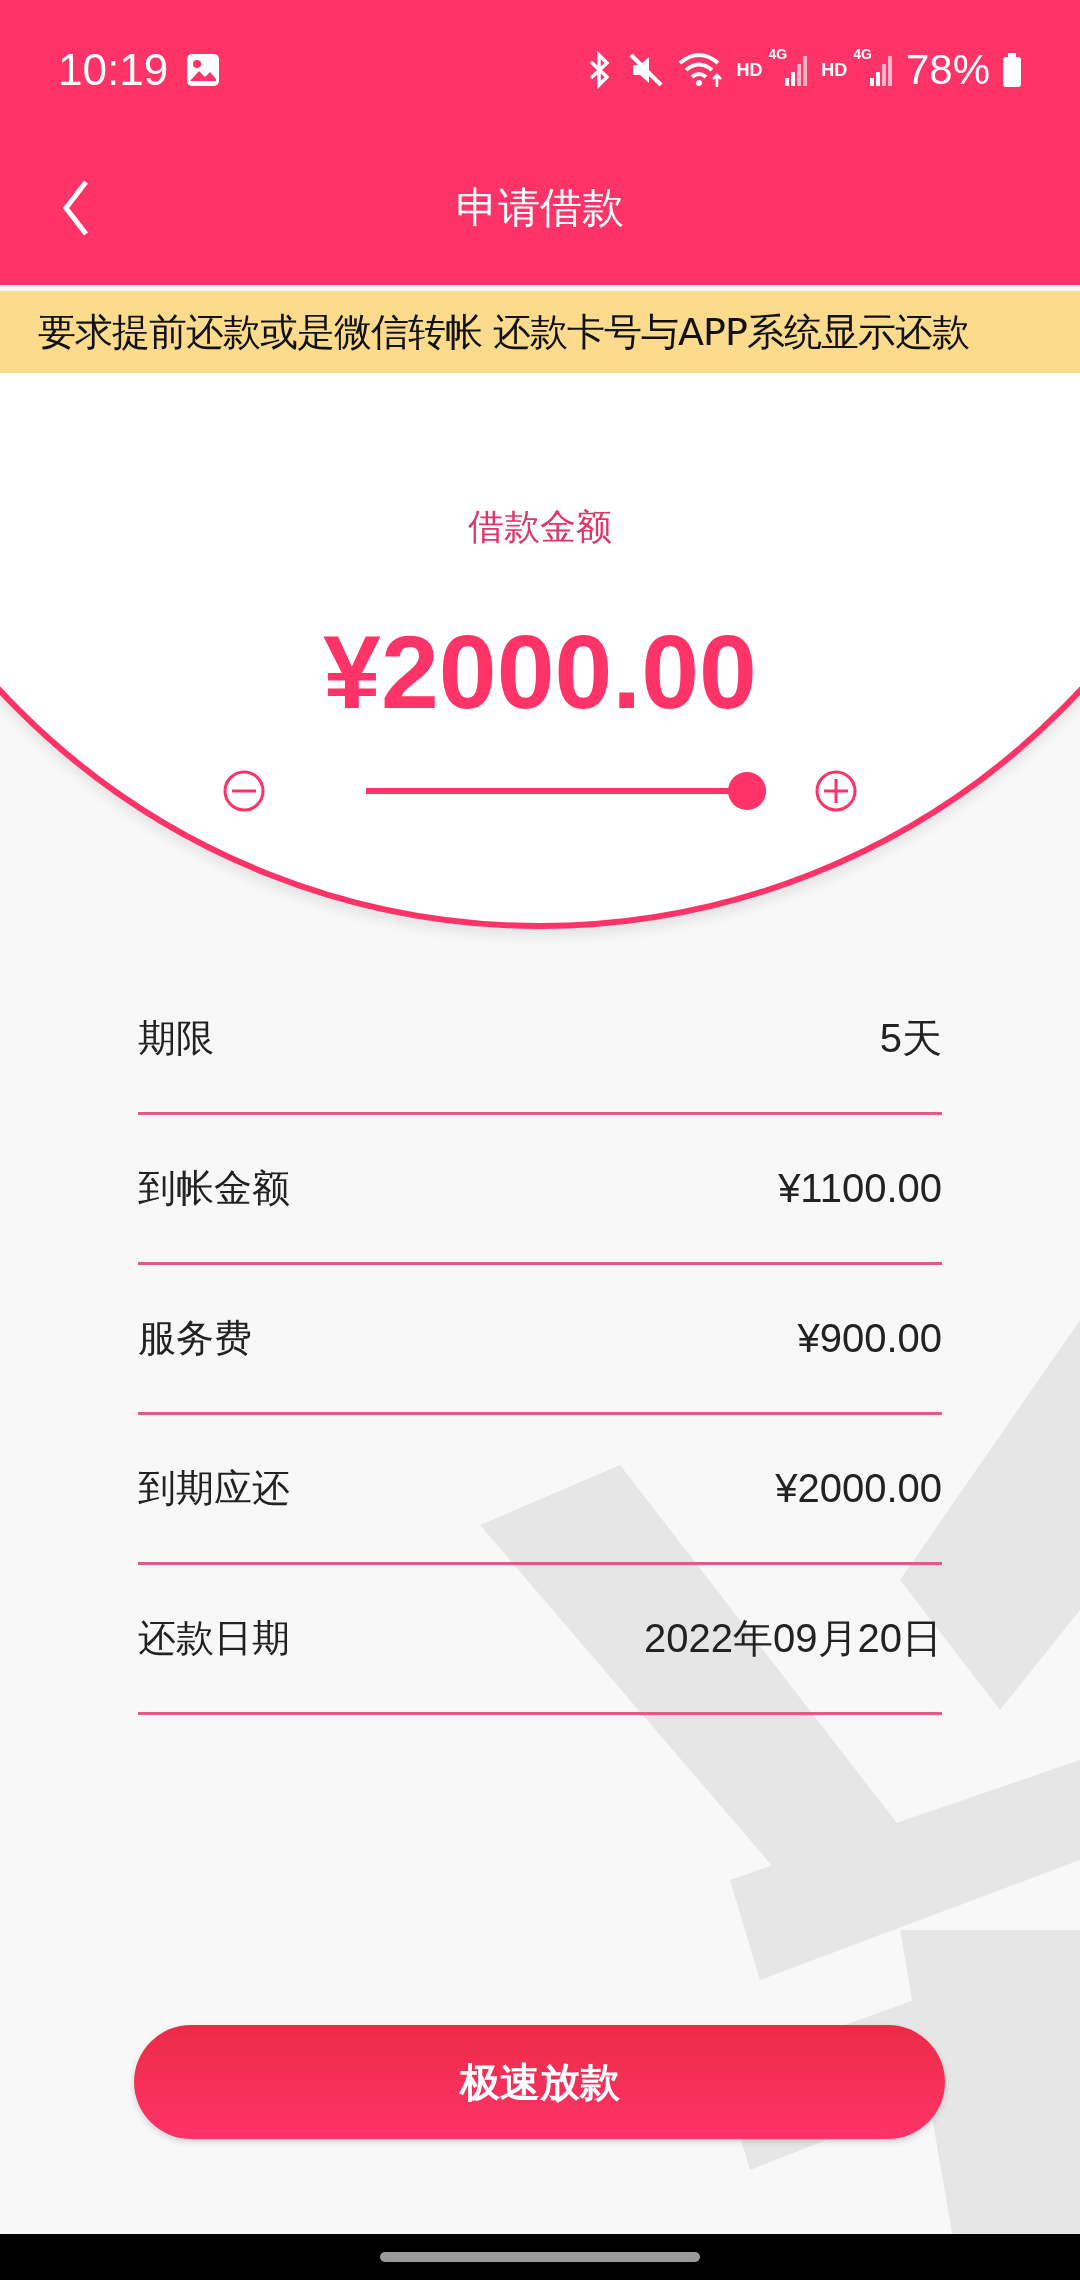 This screenshot has height=2280, width=1080. What do you see at coordinates (540, 527) in the screenshot?
I see `amount-label: 借款金额` at bounding box center [540, 527].